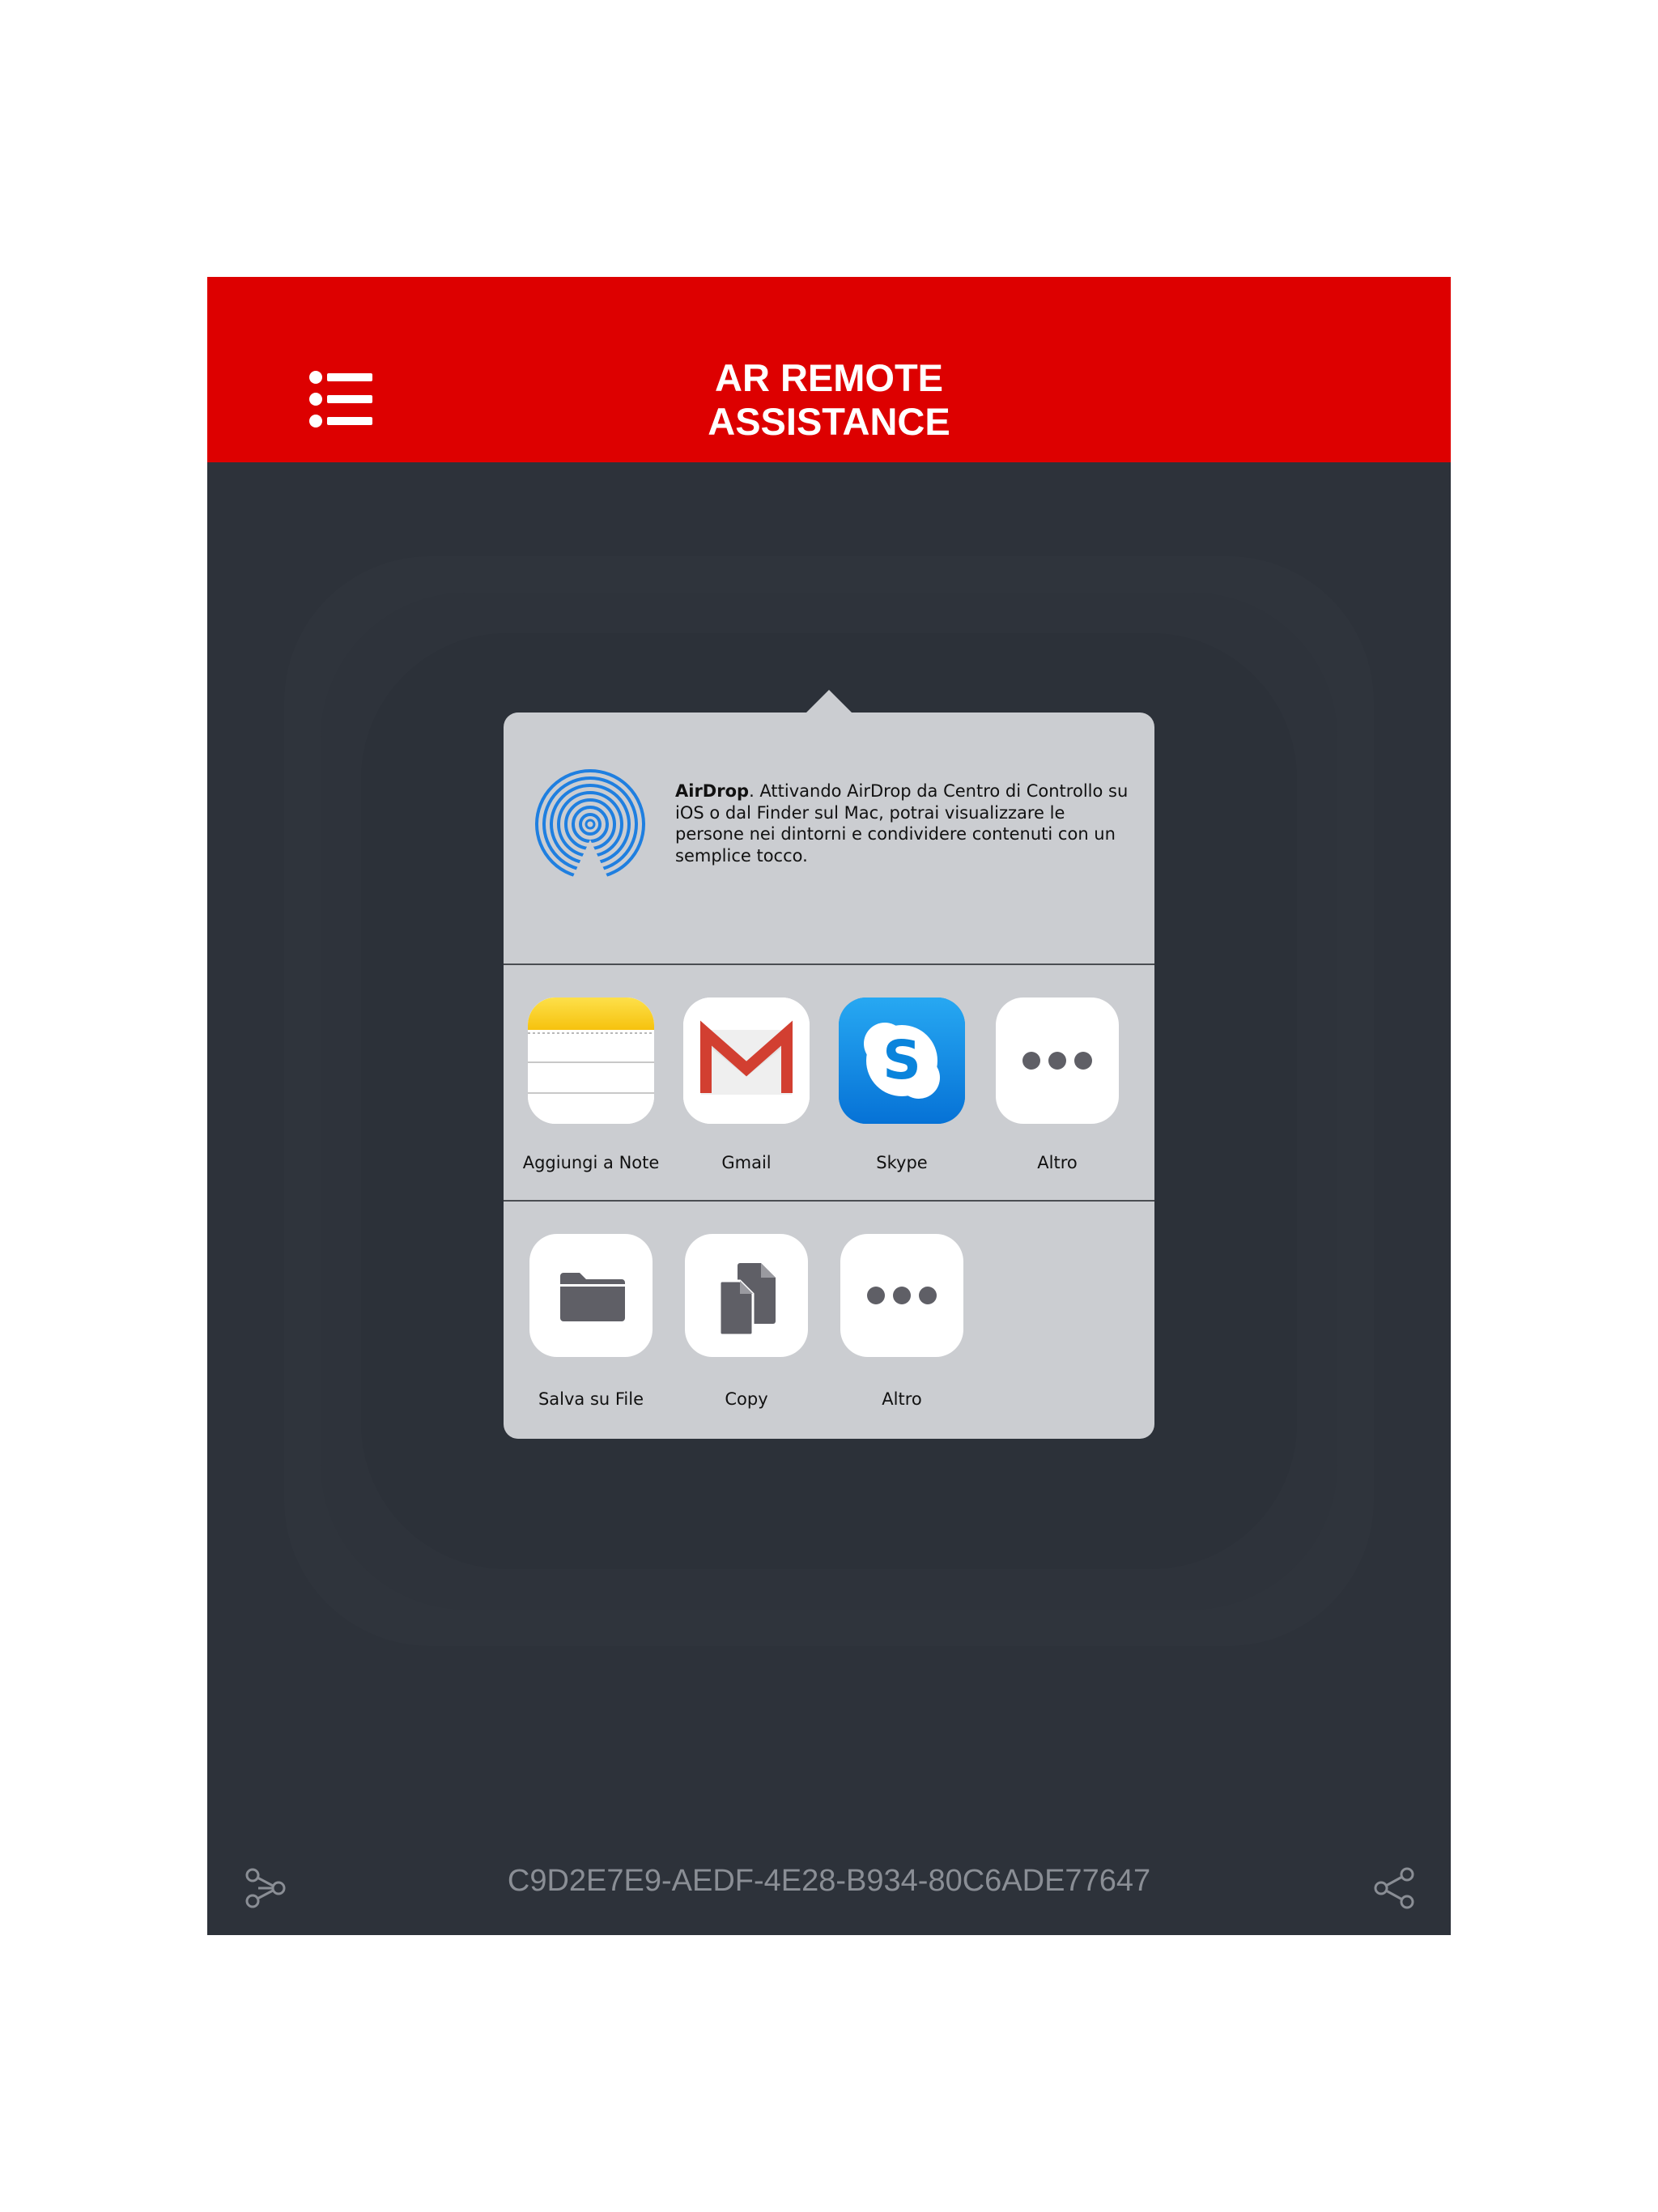 The image size is (1658, 2212). What do you see at coordinates (829, 1881) in the screenshot?
I see `device-id: C9D2E7E9-AEDF-4E28-B934-80C6ADE77647` at bounding box center [829, 1881].